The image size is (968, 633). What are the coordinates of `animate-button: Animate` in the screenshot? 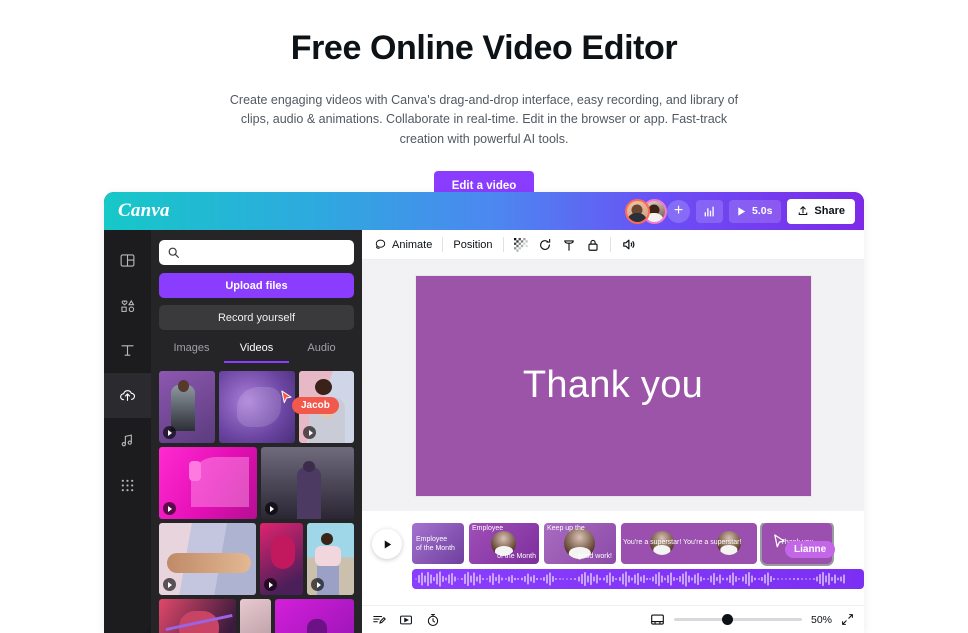 It's located at (403, 244).